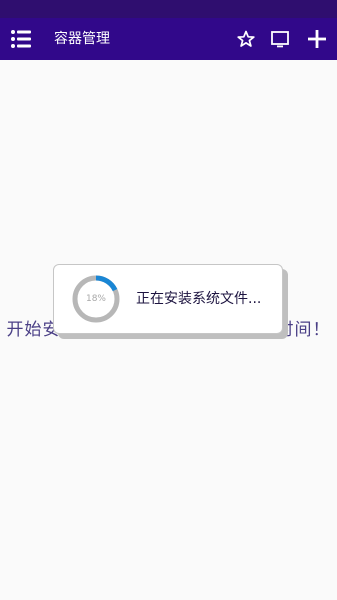 This screenshot has width=337, height=600. I want to click on progress-ring: 18%, so click(96, 299).